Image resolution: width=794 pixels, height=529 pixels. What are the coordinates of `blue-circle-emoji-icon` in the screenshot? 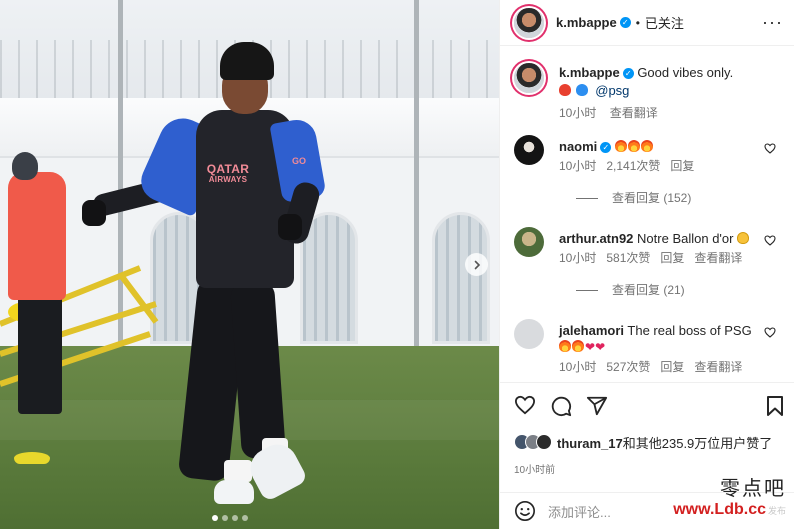 It's located at (581, 90).